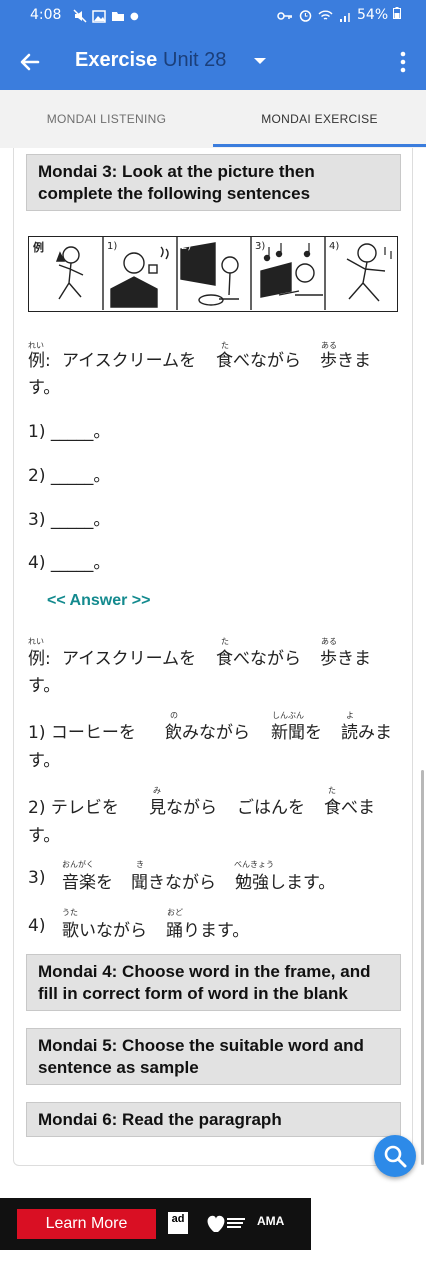 Image resolution: width=426 pixels, height=1280 pixels. What do you see at coordinates (345, 17) in the screenshot?
I see `signal-icon` at bounding box center [345, 17].